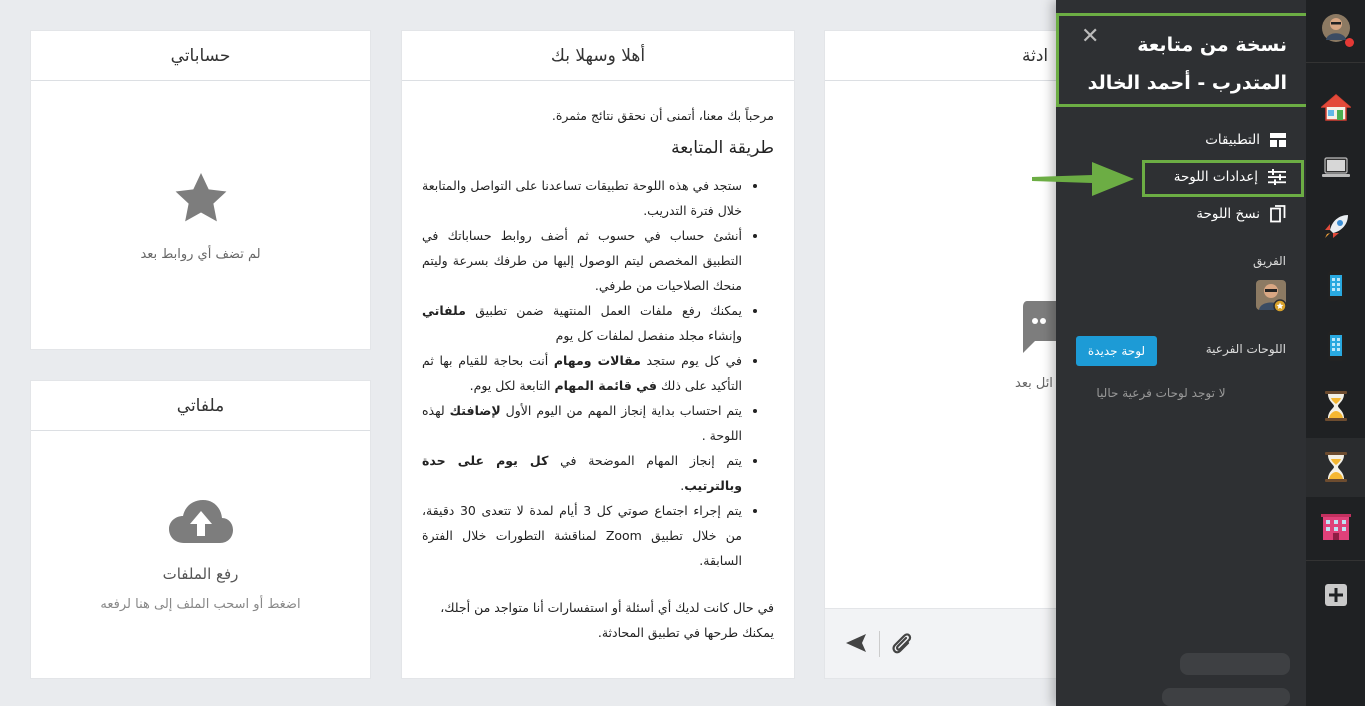 The height and width of the screenshot is (706, 1365). I want to click on upload-title: رفع الملفات, so click(200, 574).